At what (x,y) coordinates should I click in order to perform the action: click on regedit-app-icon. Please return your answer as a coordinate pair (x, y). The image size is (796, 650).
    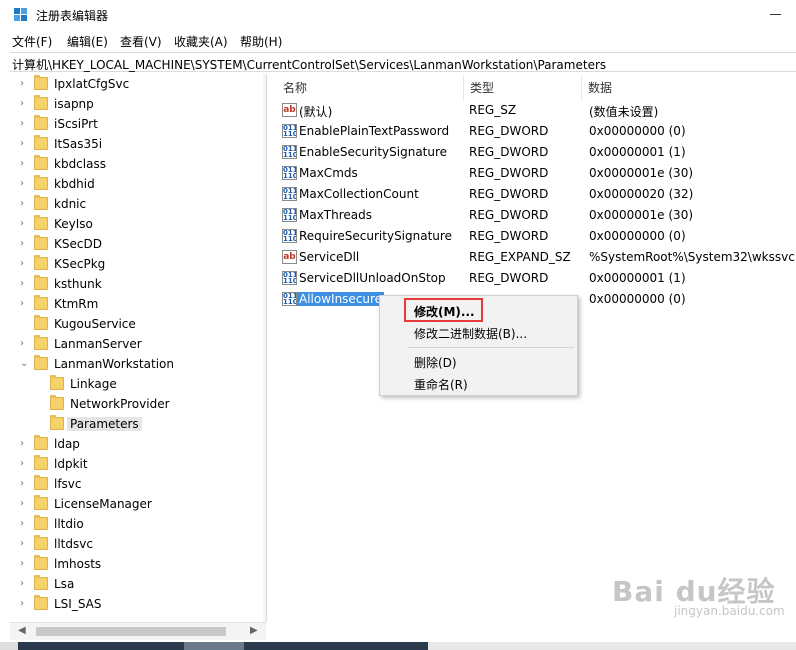
    Looking at the image, I should click on (21, 15).